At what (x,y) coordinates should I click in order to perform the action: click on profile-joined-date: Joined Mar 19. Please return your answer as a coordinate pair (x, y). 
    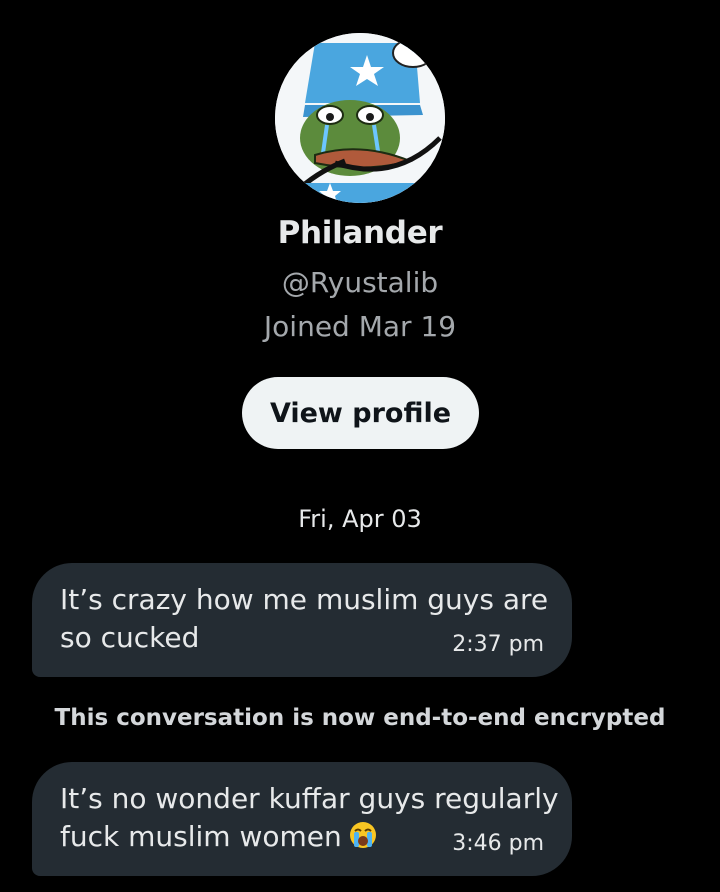
    Looking at the image, I should click on (360, 326).